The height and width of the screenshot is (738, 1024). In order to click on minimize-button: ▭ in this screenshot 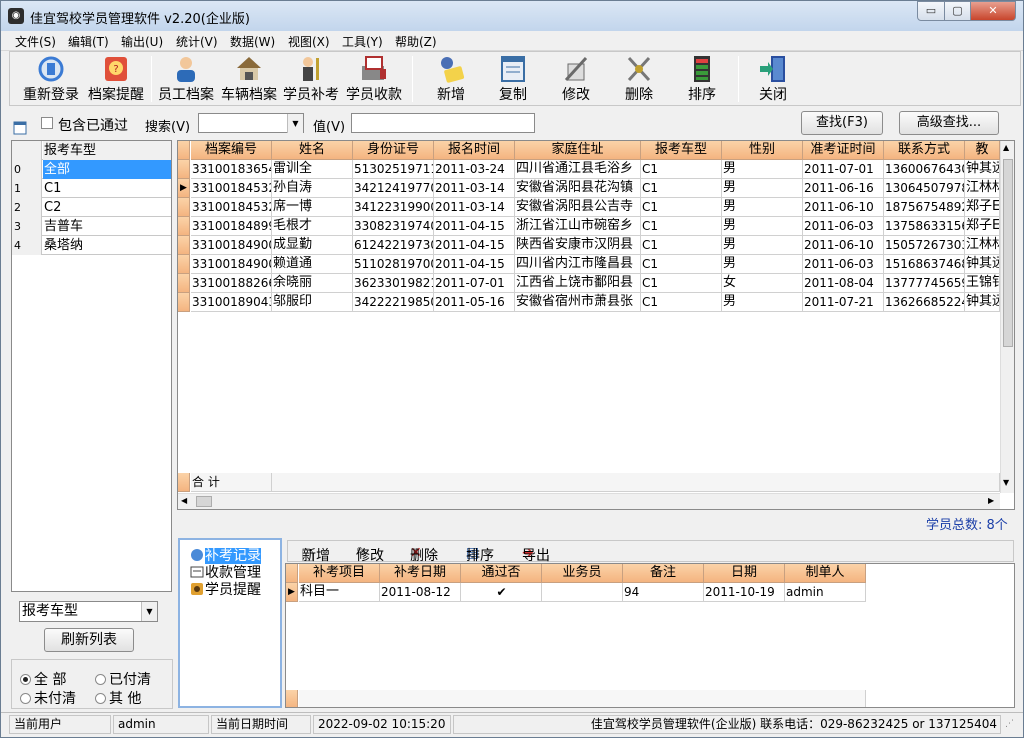, I will do `click(931, 11)`.